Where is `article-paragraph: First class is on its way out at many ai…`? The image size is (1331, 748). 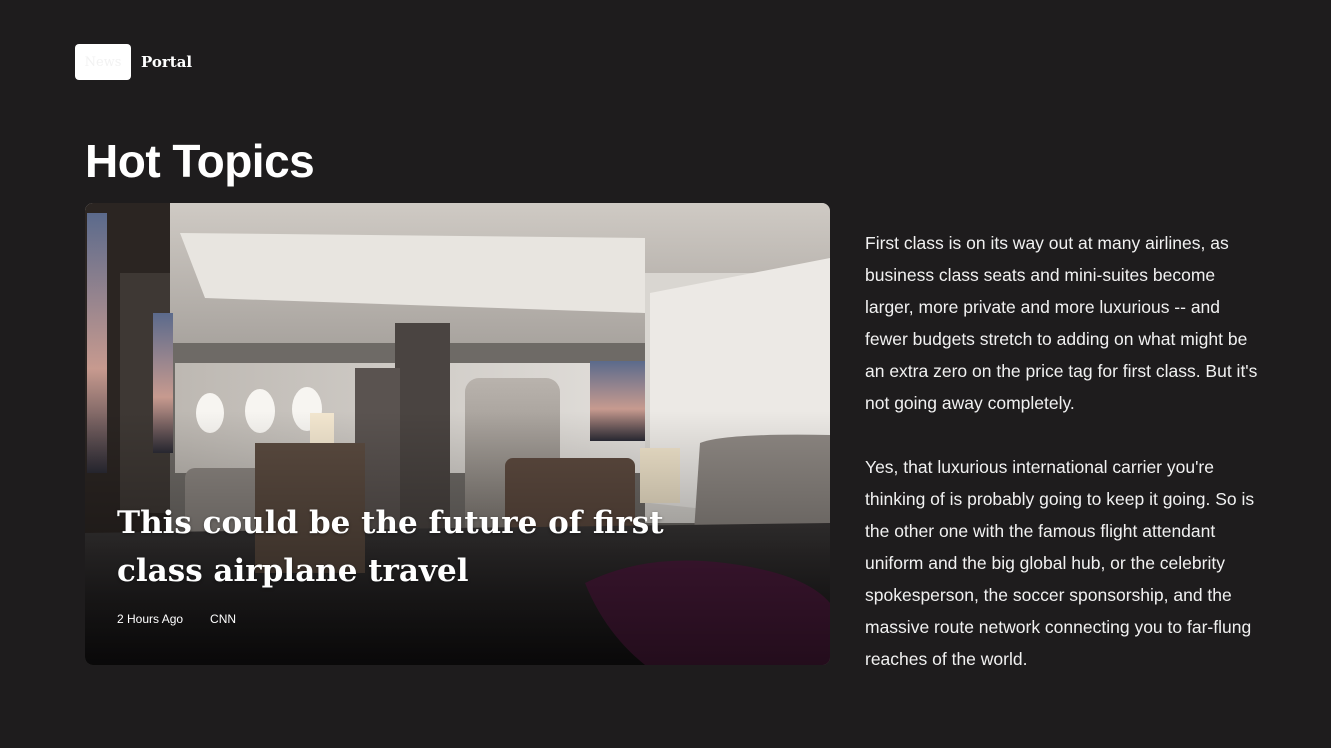
article-paragraph: First class is on its way out at many ai… is located at coordinates (1061, 323).